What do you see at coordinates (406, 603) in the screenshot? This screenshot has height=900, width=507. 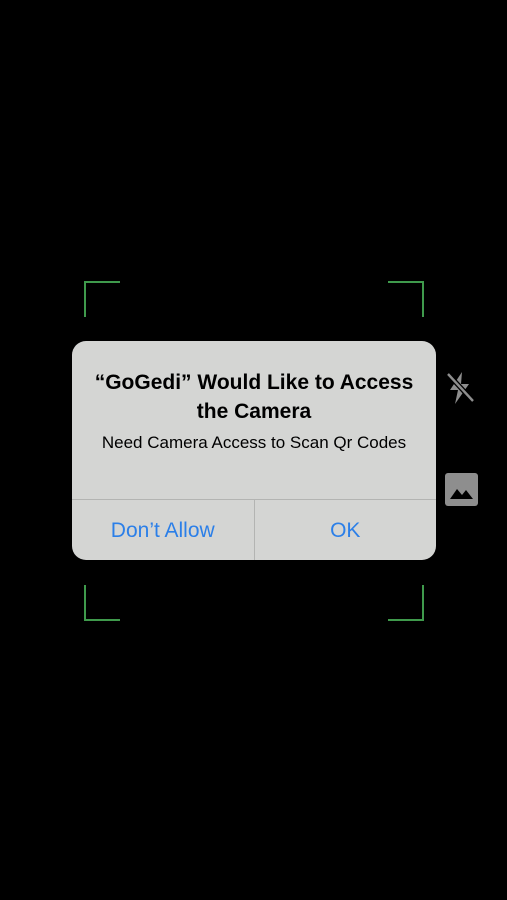 I see `scanner-corner-bottom-right` at bounding box center [406, 603].